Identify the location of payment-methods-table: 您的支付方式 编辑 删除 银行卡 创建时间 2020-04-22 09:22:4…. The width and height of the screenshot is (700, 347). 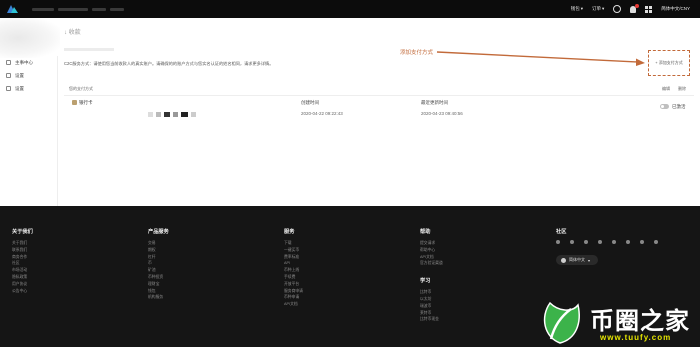
(379, 105).